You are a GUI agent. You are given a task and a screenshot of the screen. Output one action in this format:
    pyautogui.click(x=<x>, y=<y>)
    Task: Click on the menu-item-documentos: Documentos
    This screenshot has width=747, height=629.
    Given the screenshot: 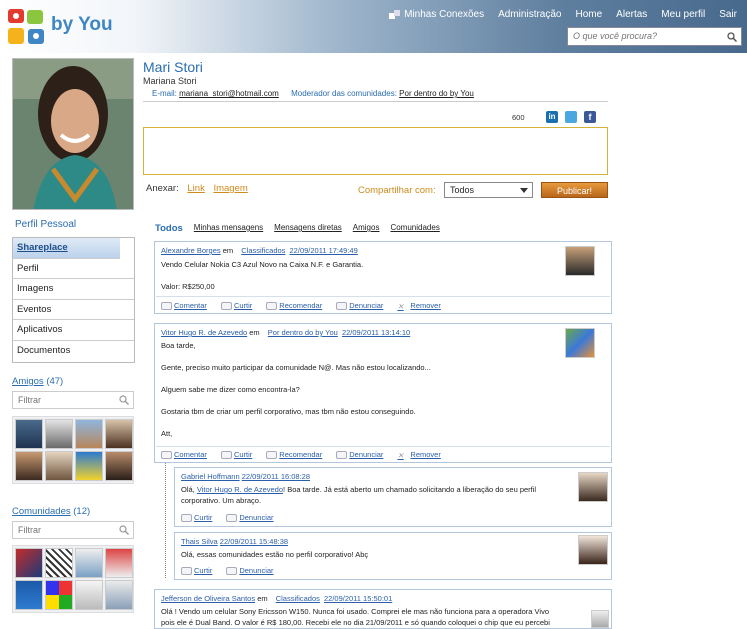 What is the action you would take?
    pyautogui.click(x=73, y=351)
    